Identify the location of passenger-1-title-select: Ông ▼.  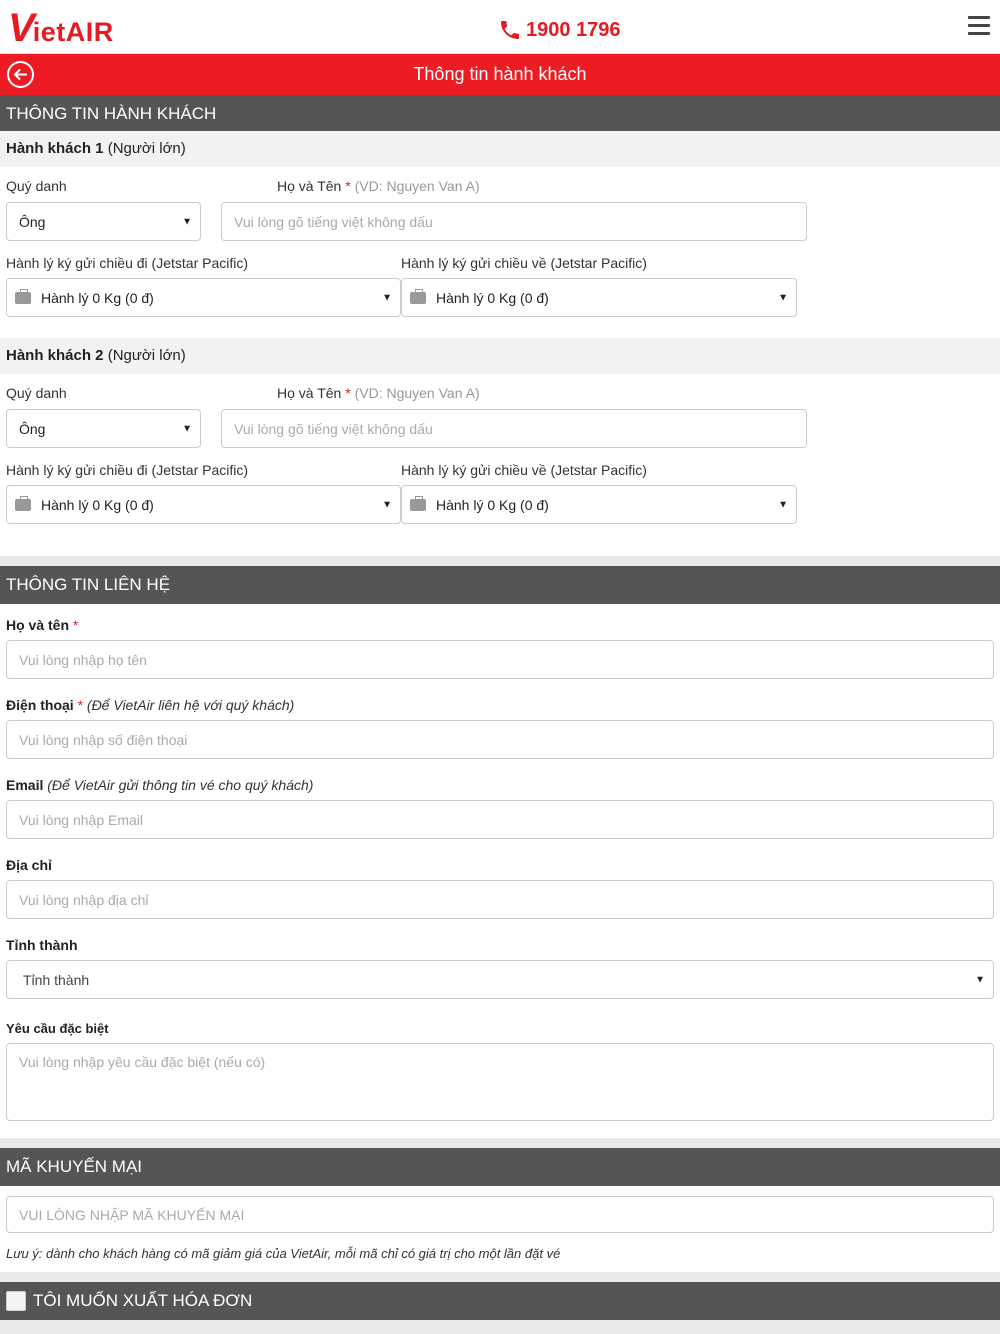
(103, 221).